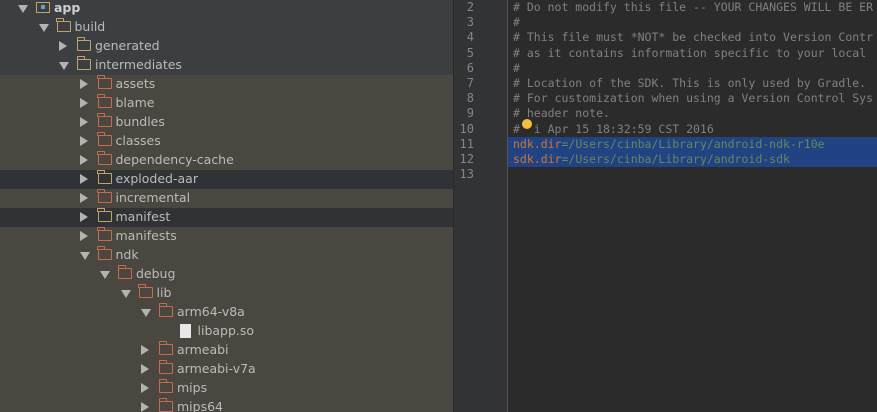  Describe the element at coordinates (135, 102) in the screenshot. I see `tree-item-label: blame` at that location.